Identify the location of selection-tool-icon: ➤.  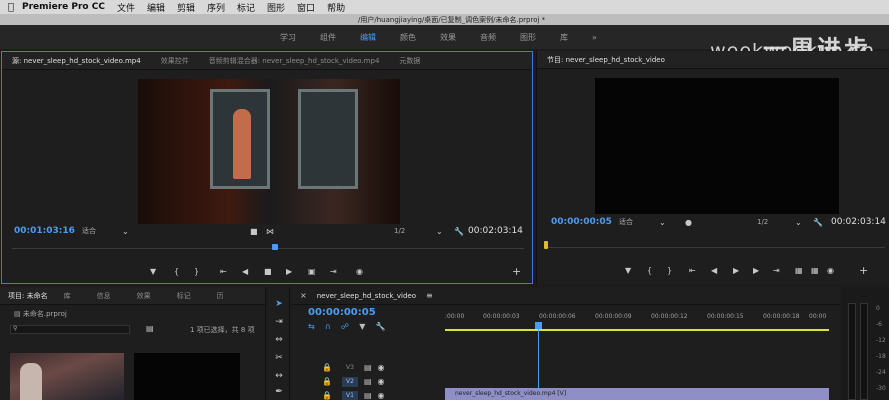
(279, 306).